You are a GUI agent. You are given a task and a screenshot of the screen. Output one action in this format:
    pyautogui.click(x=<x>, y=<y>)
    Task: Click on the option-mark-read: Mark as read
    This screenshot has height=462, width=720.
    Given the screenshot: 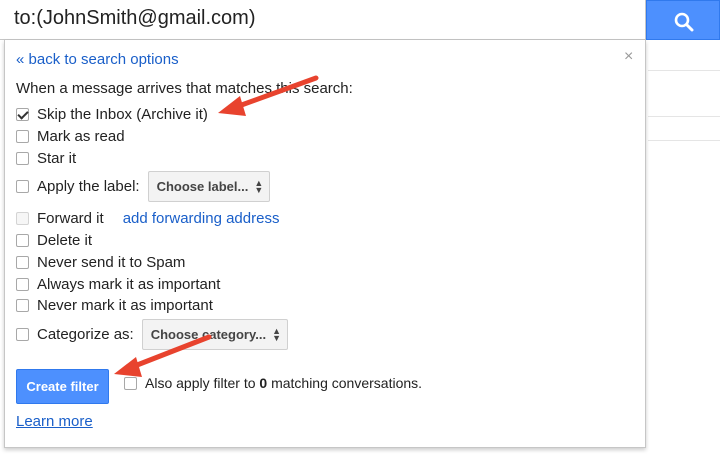 What is the action you would take?
    pyautogui.click(x=70, y=136)
    